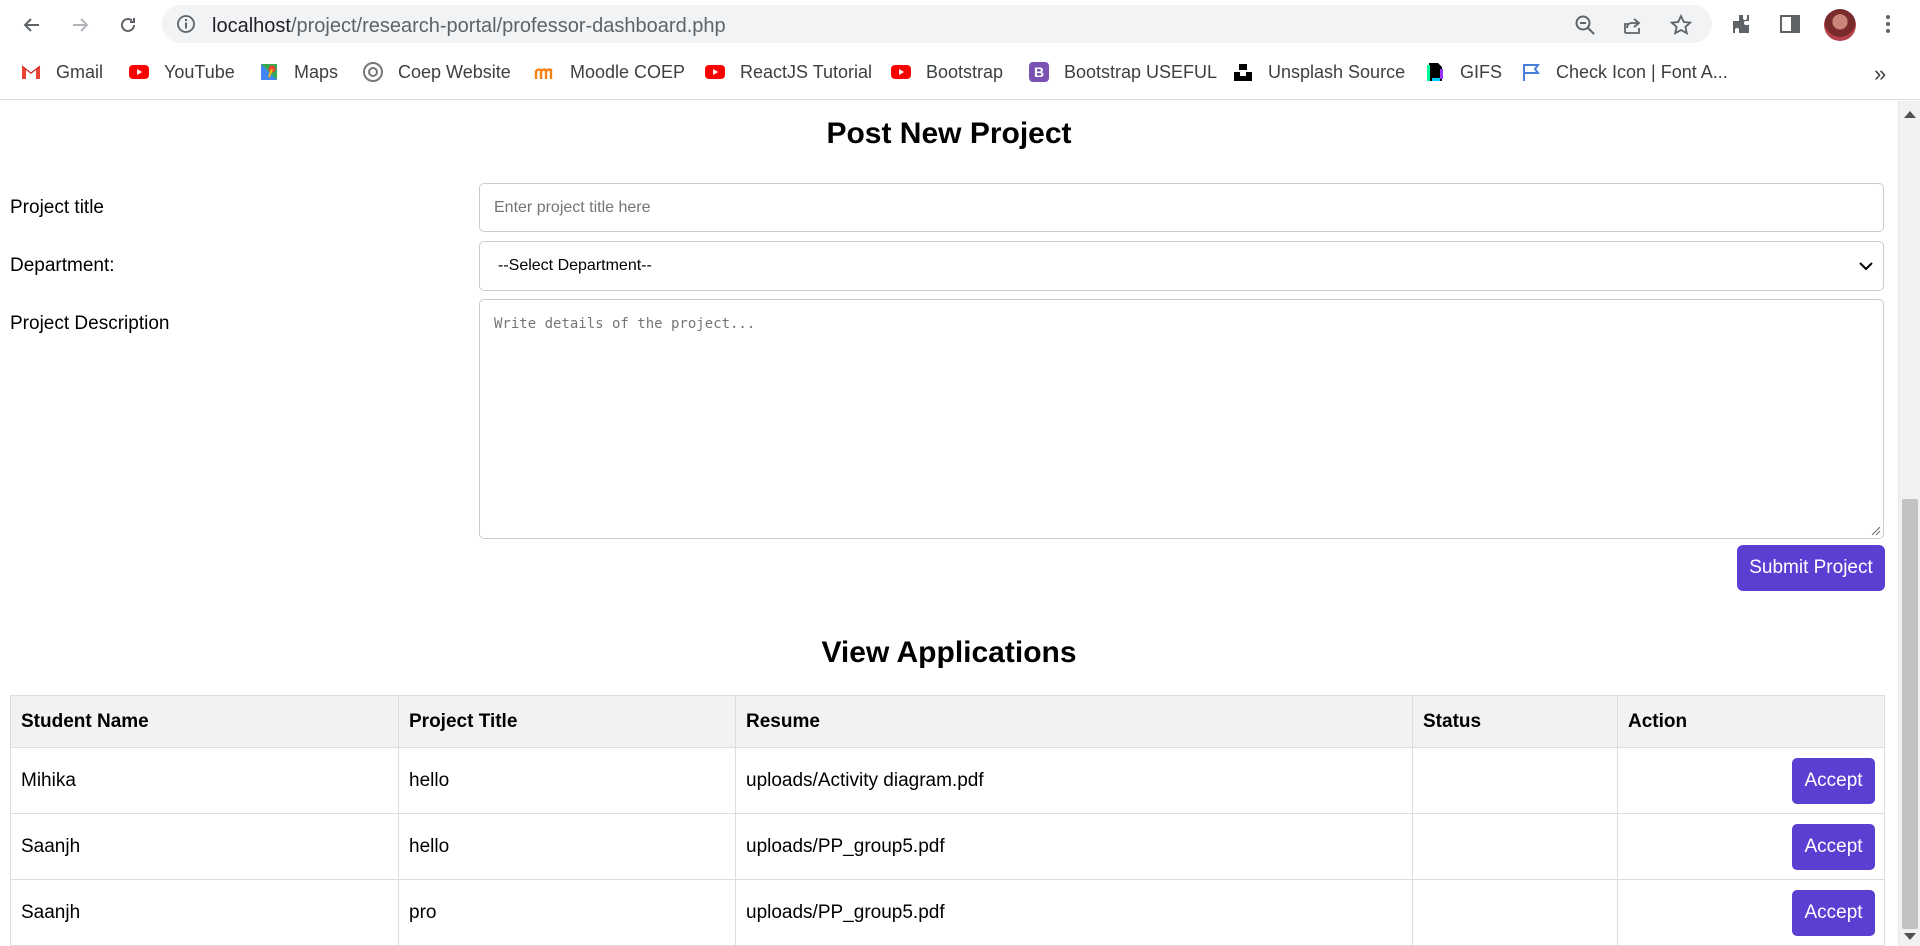 This screenshot has height=946, width=1920. I want to click on bookmark-bootstrap-useful: B Bootstrap USEFUL, so click(1122, 72).